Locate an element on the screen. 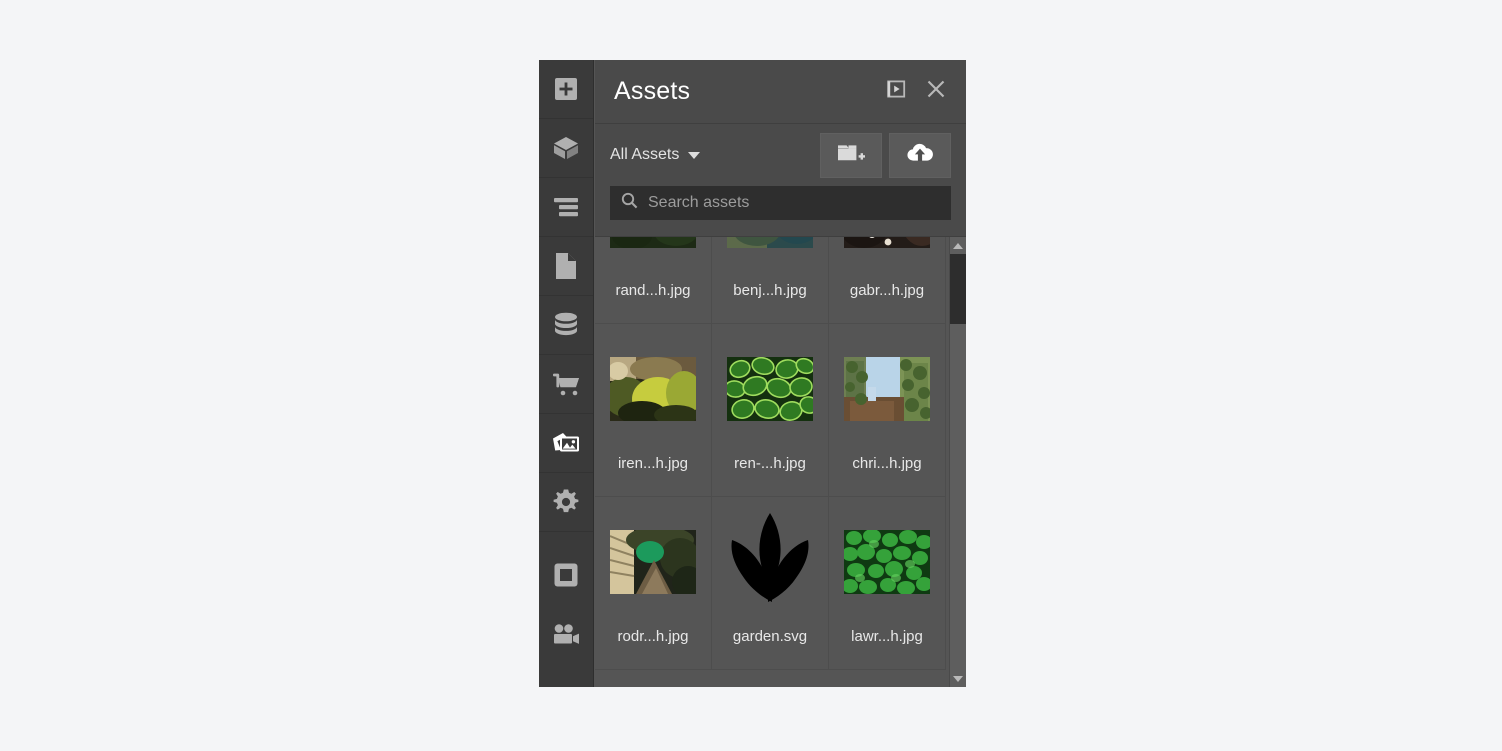 The width and height of the screenshot is (1502, 751). search-box is located at coordinates (780, 203).